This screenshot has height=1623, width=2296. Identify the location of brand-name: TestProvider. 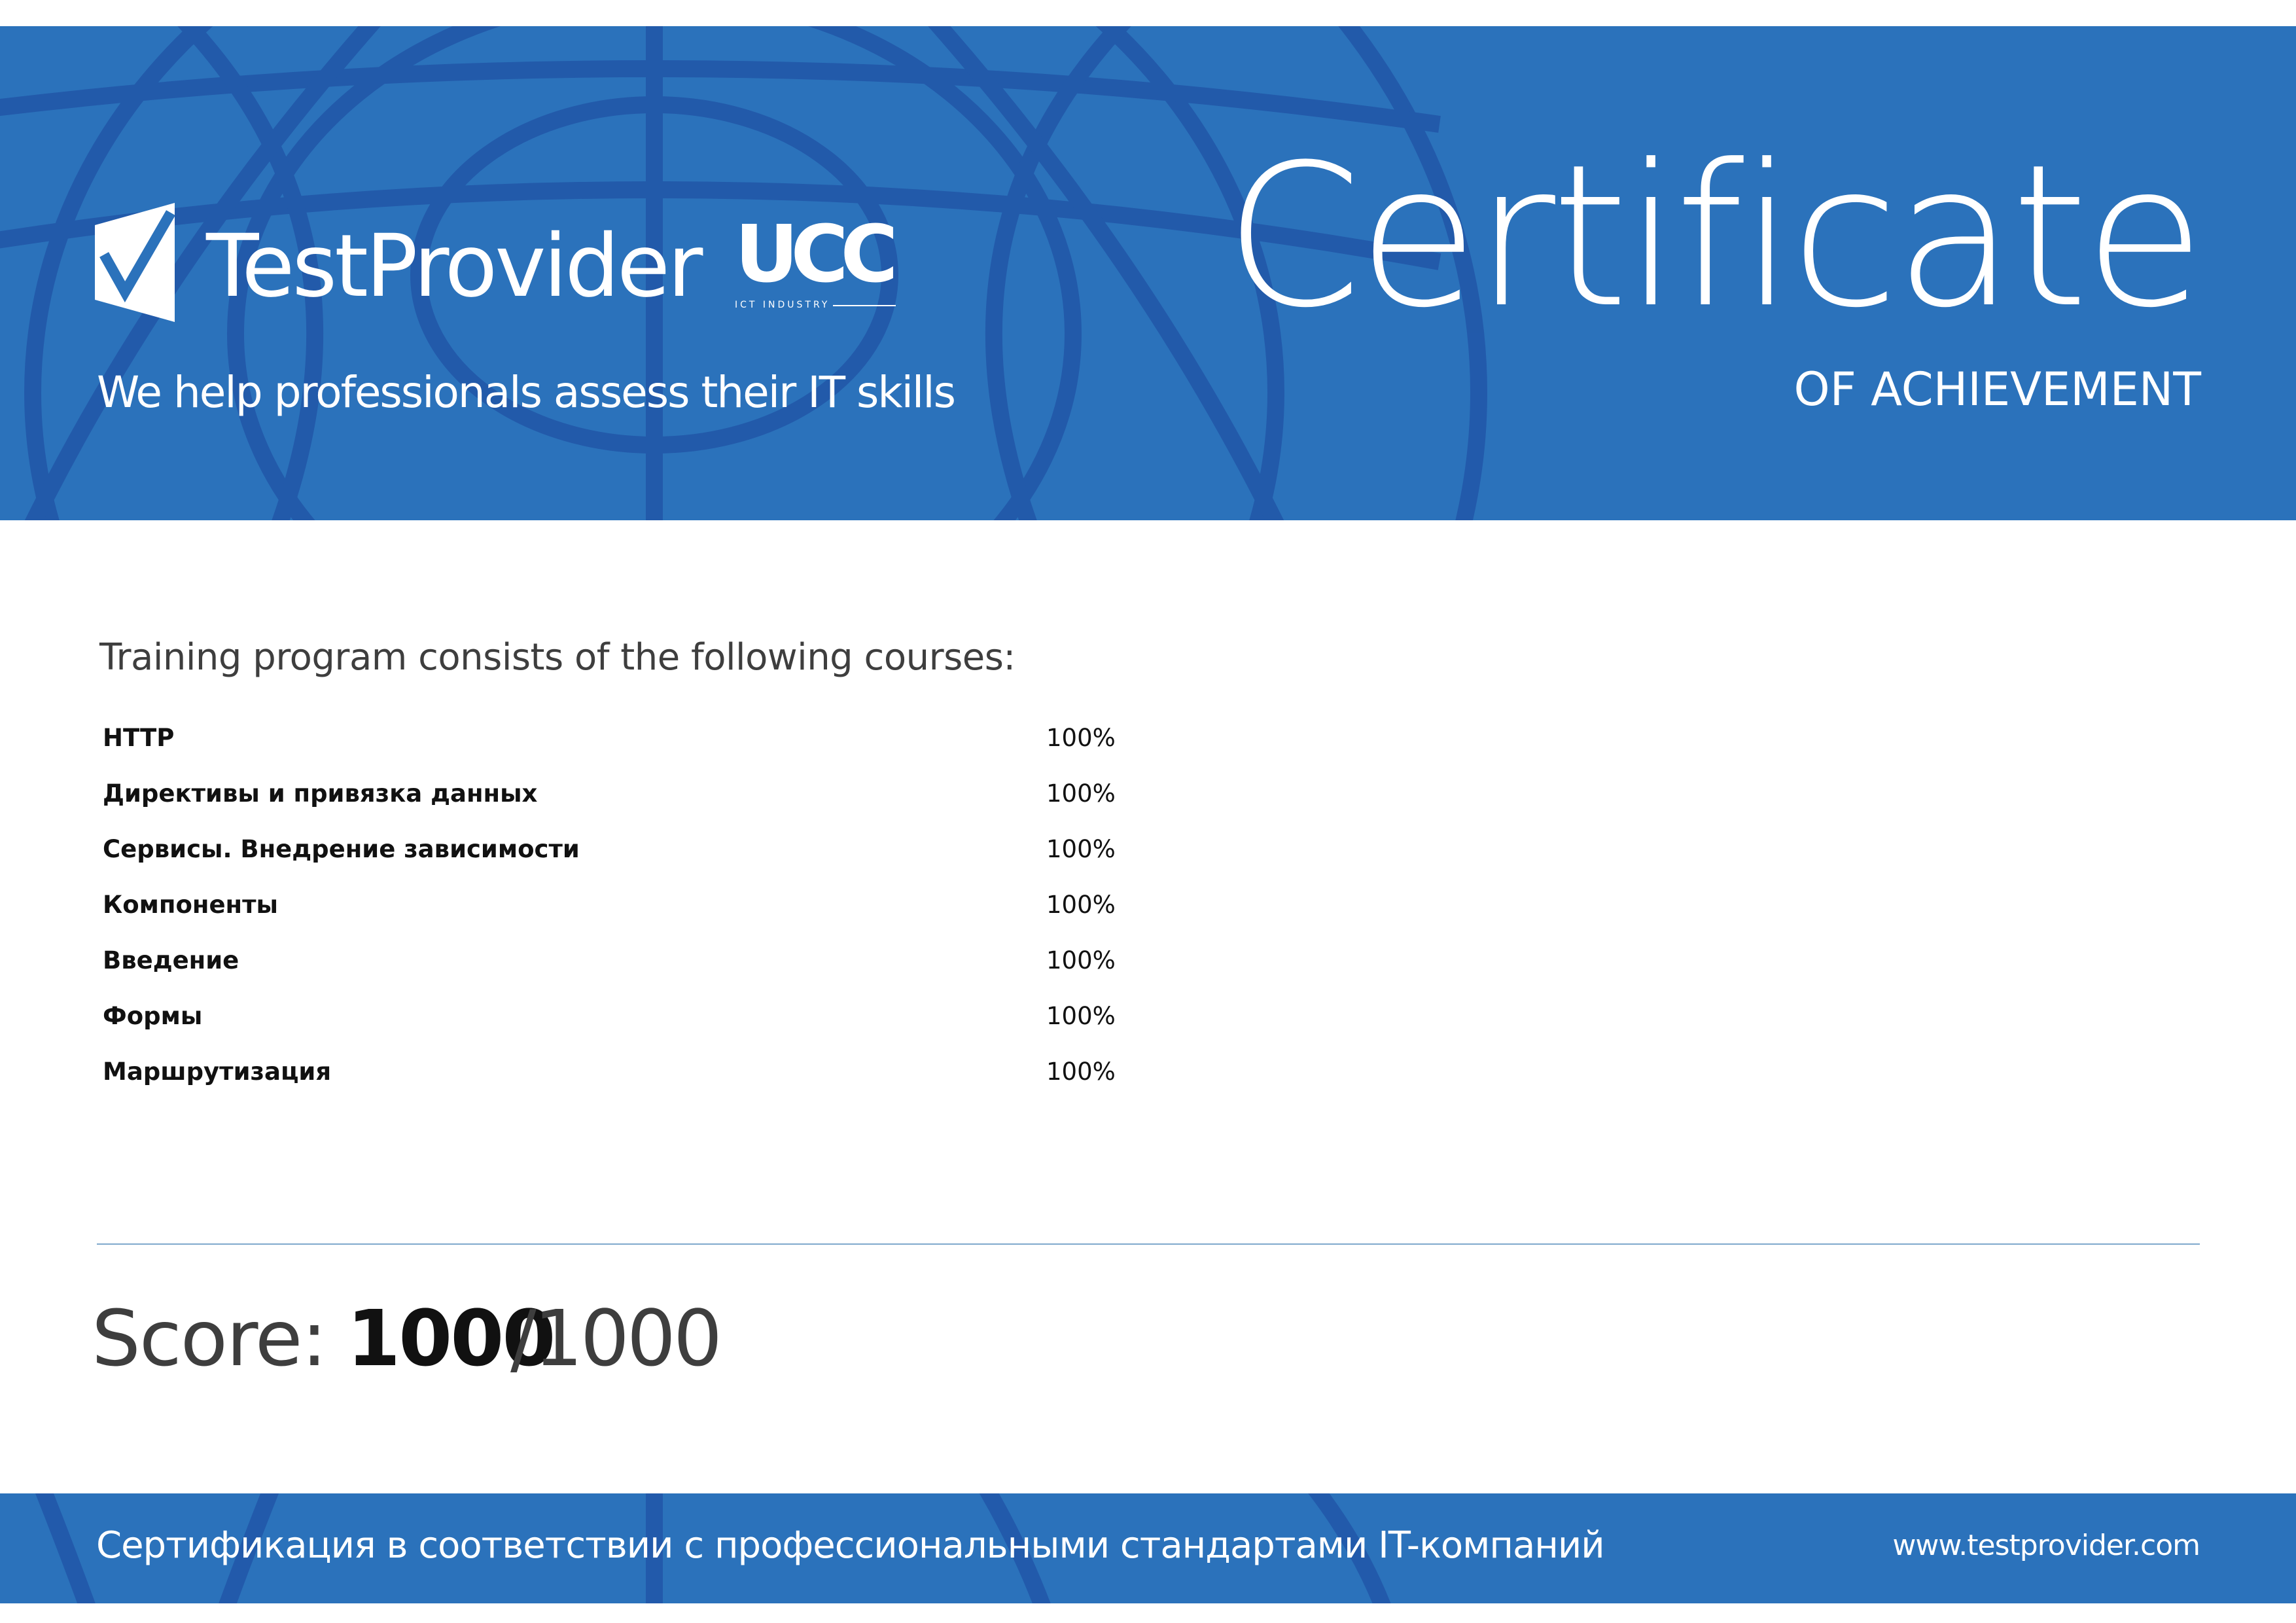
(455, 266).